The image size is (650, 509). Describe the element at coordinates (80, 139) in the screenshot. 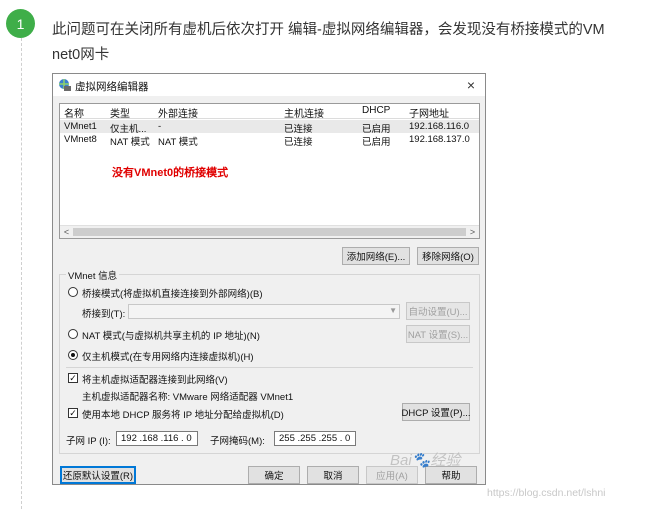

I see `cell-name: VMnet8` at that location.